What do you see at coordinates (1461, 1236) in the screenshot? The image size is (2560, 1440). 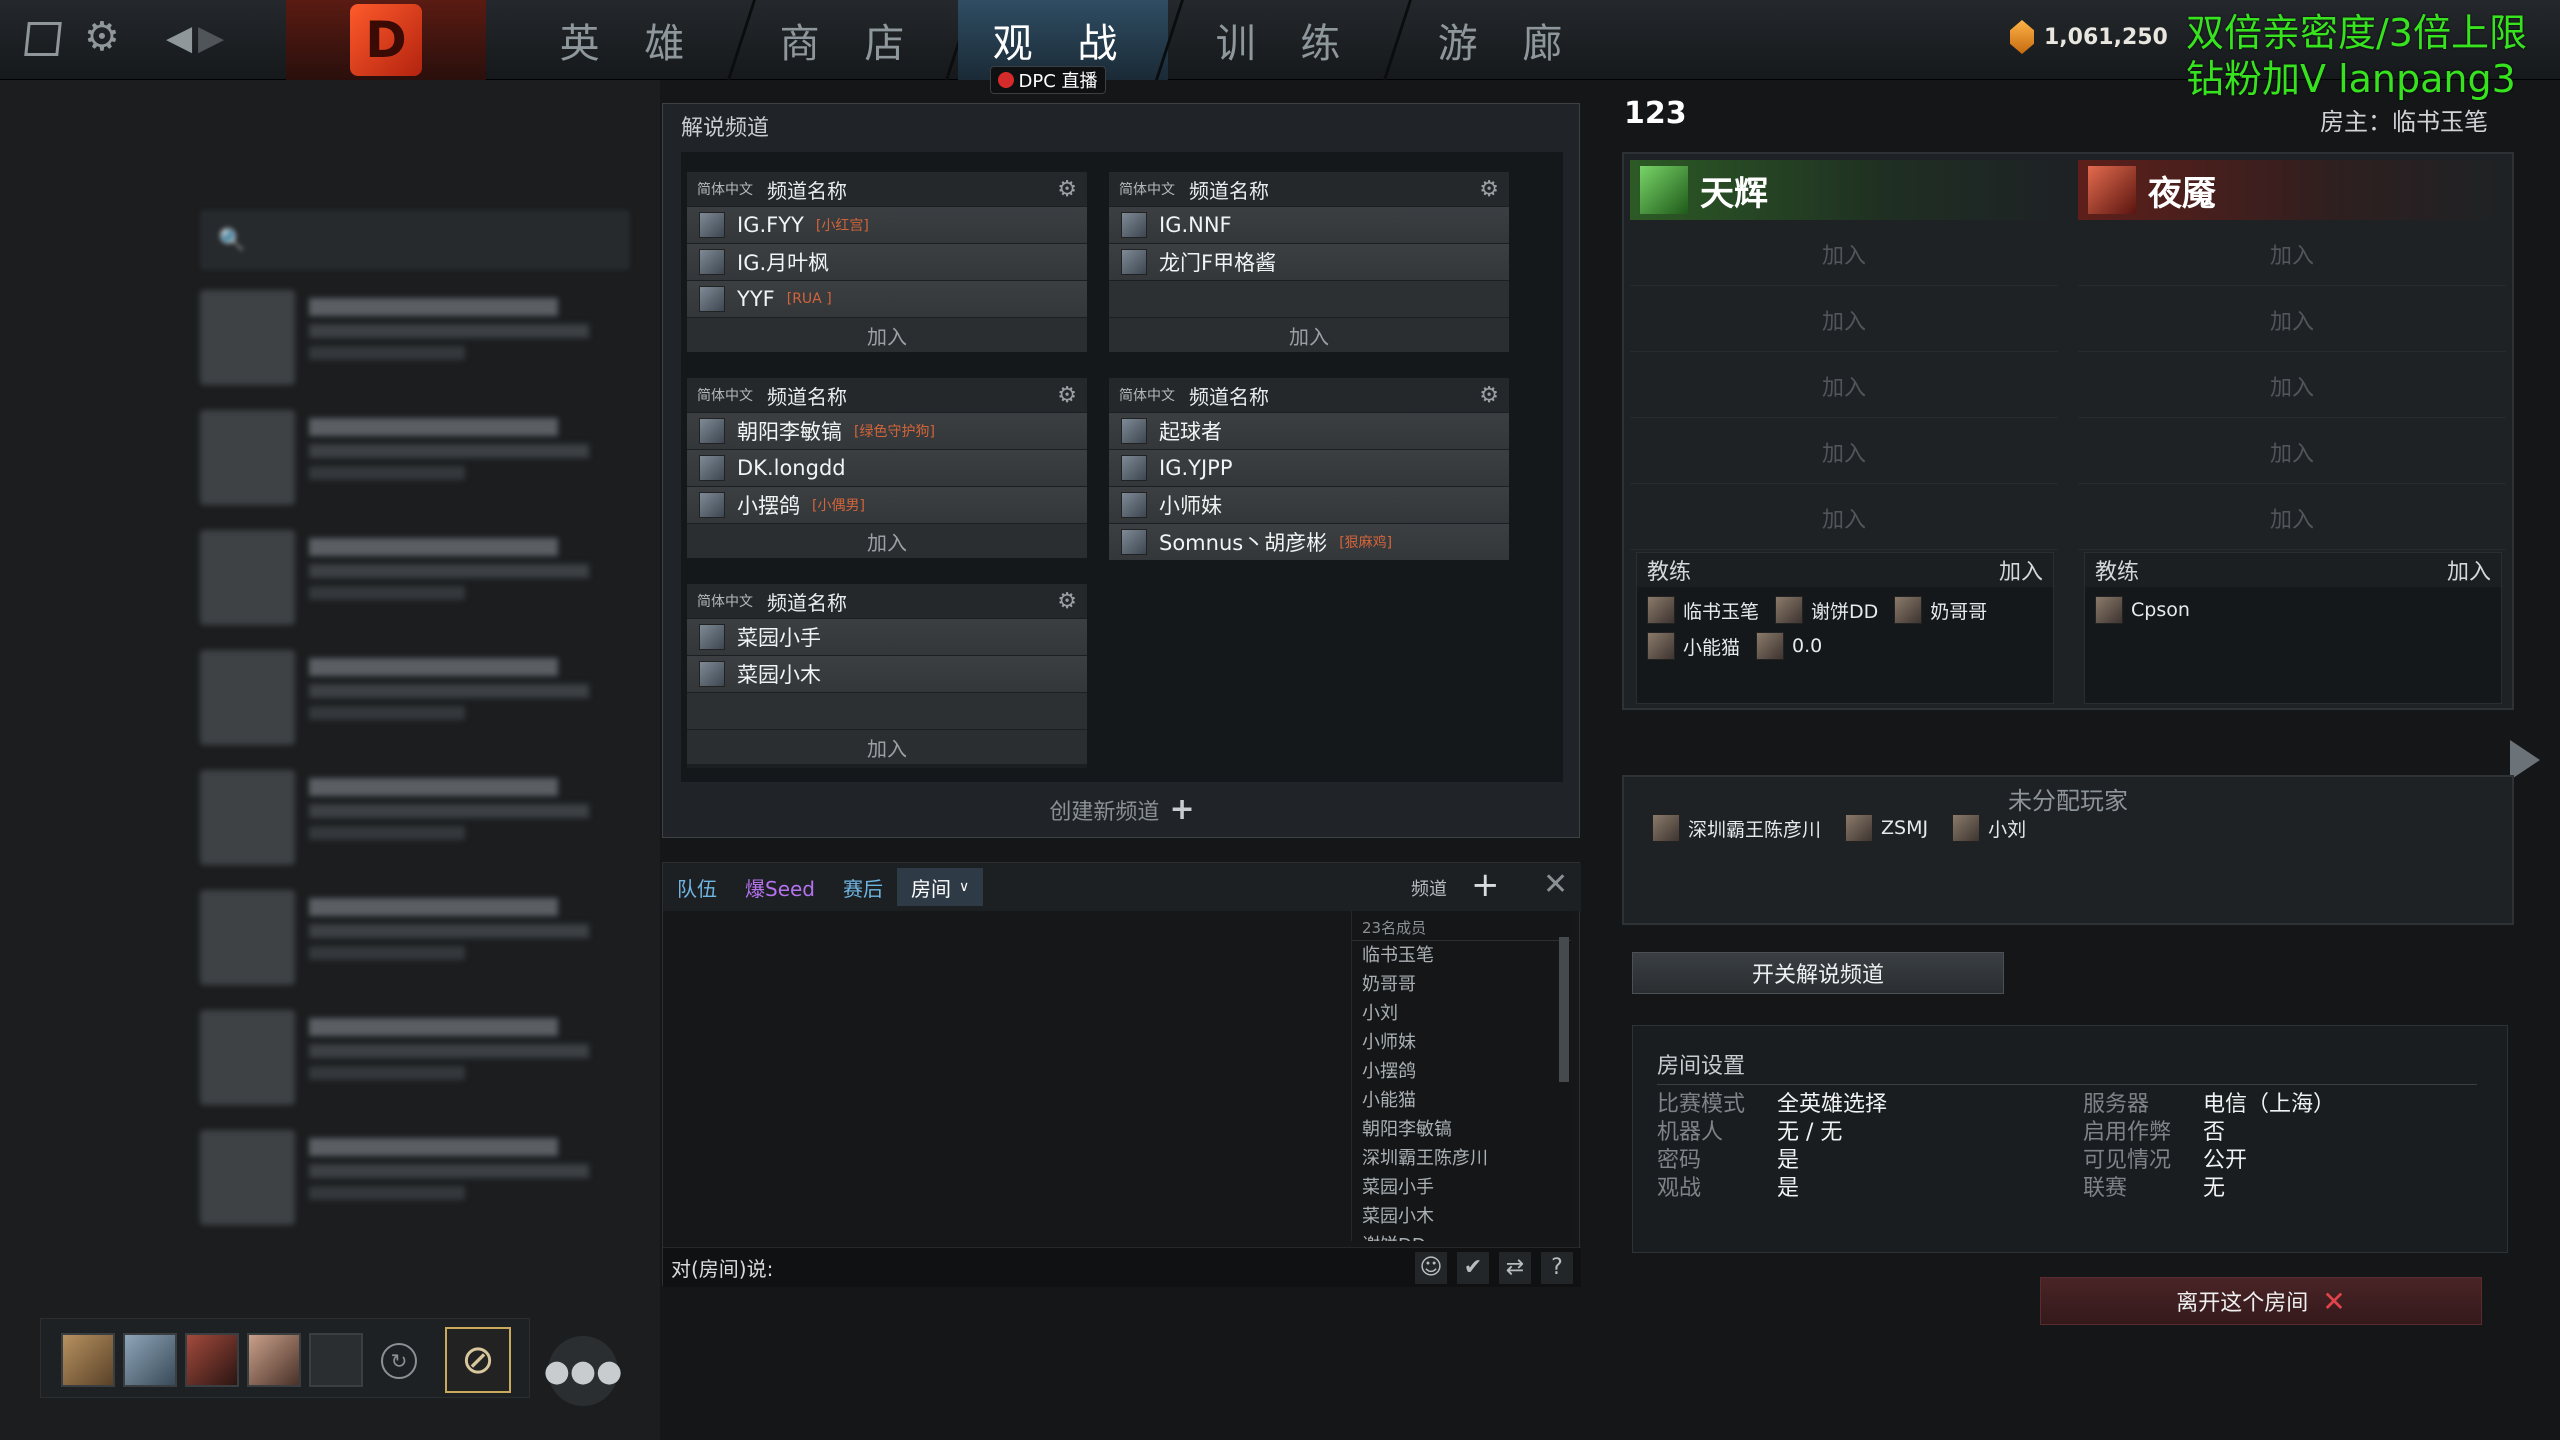 I see `member-item: 谢饼DD` at bounding box center [1461, 1236].